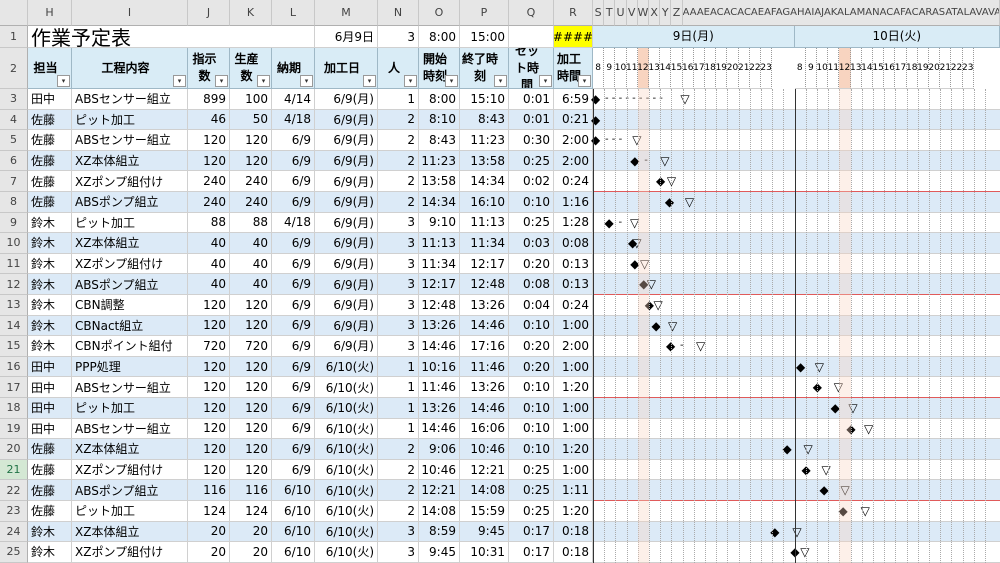  Describe the element at coordinates (130, 367) in the screenshot. I see `process-cell: PPP処理` at that location.